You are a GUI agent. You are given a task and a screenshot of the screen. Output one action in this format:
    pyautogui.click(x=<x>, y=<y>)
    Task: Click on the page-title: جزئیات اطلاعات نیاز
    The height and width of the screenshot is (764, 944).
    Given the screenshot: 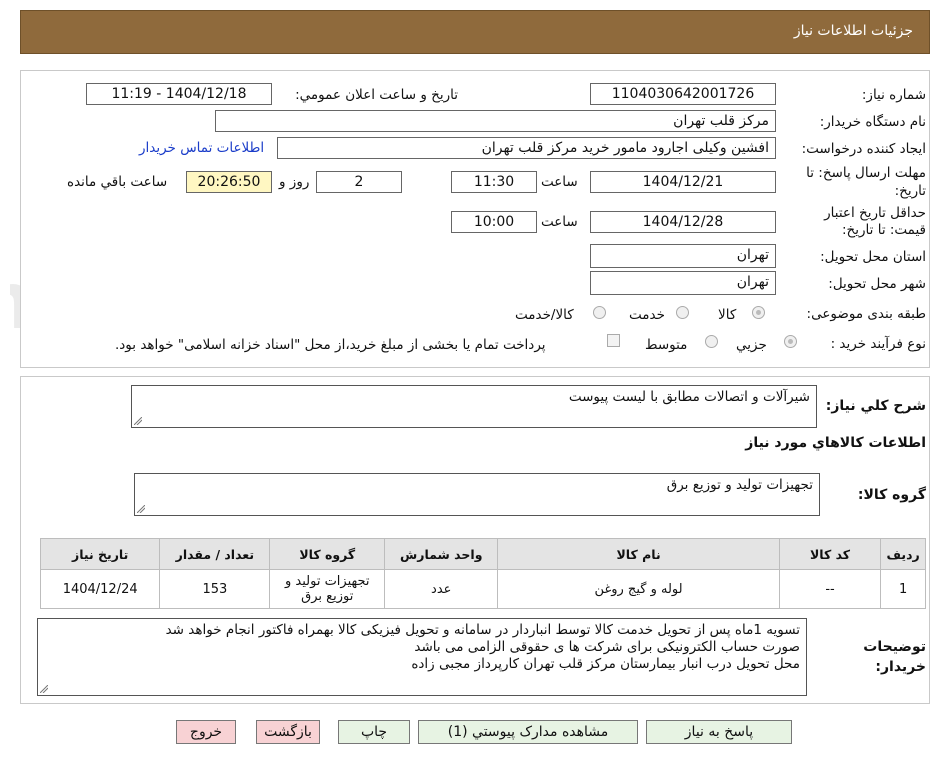 What is the action you would take?
    pyautogui.click(x=853, y=31)
    